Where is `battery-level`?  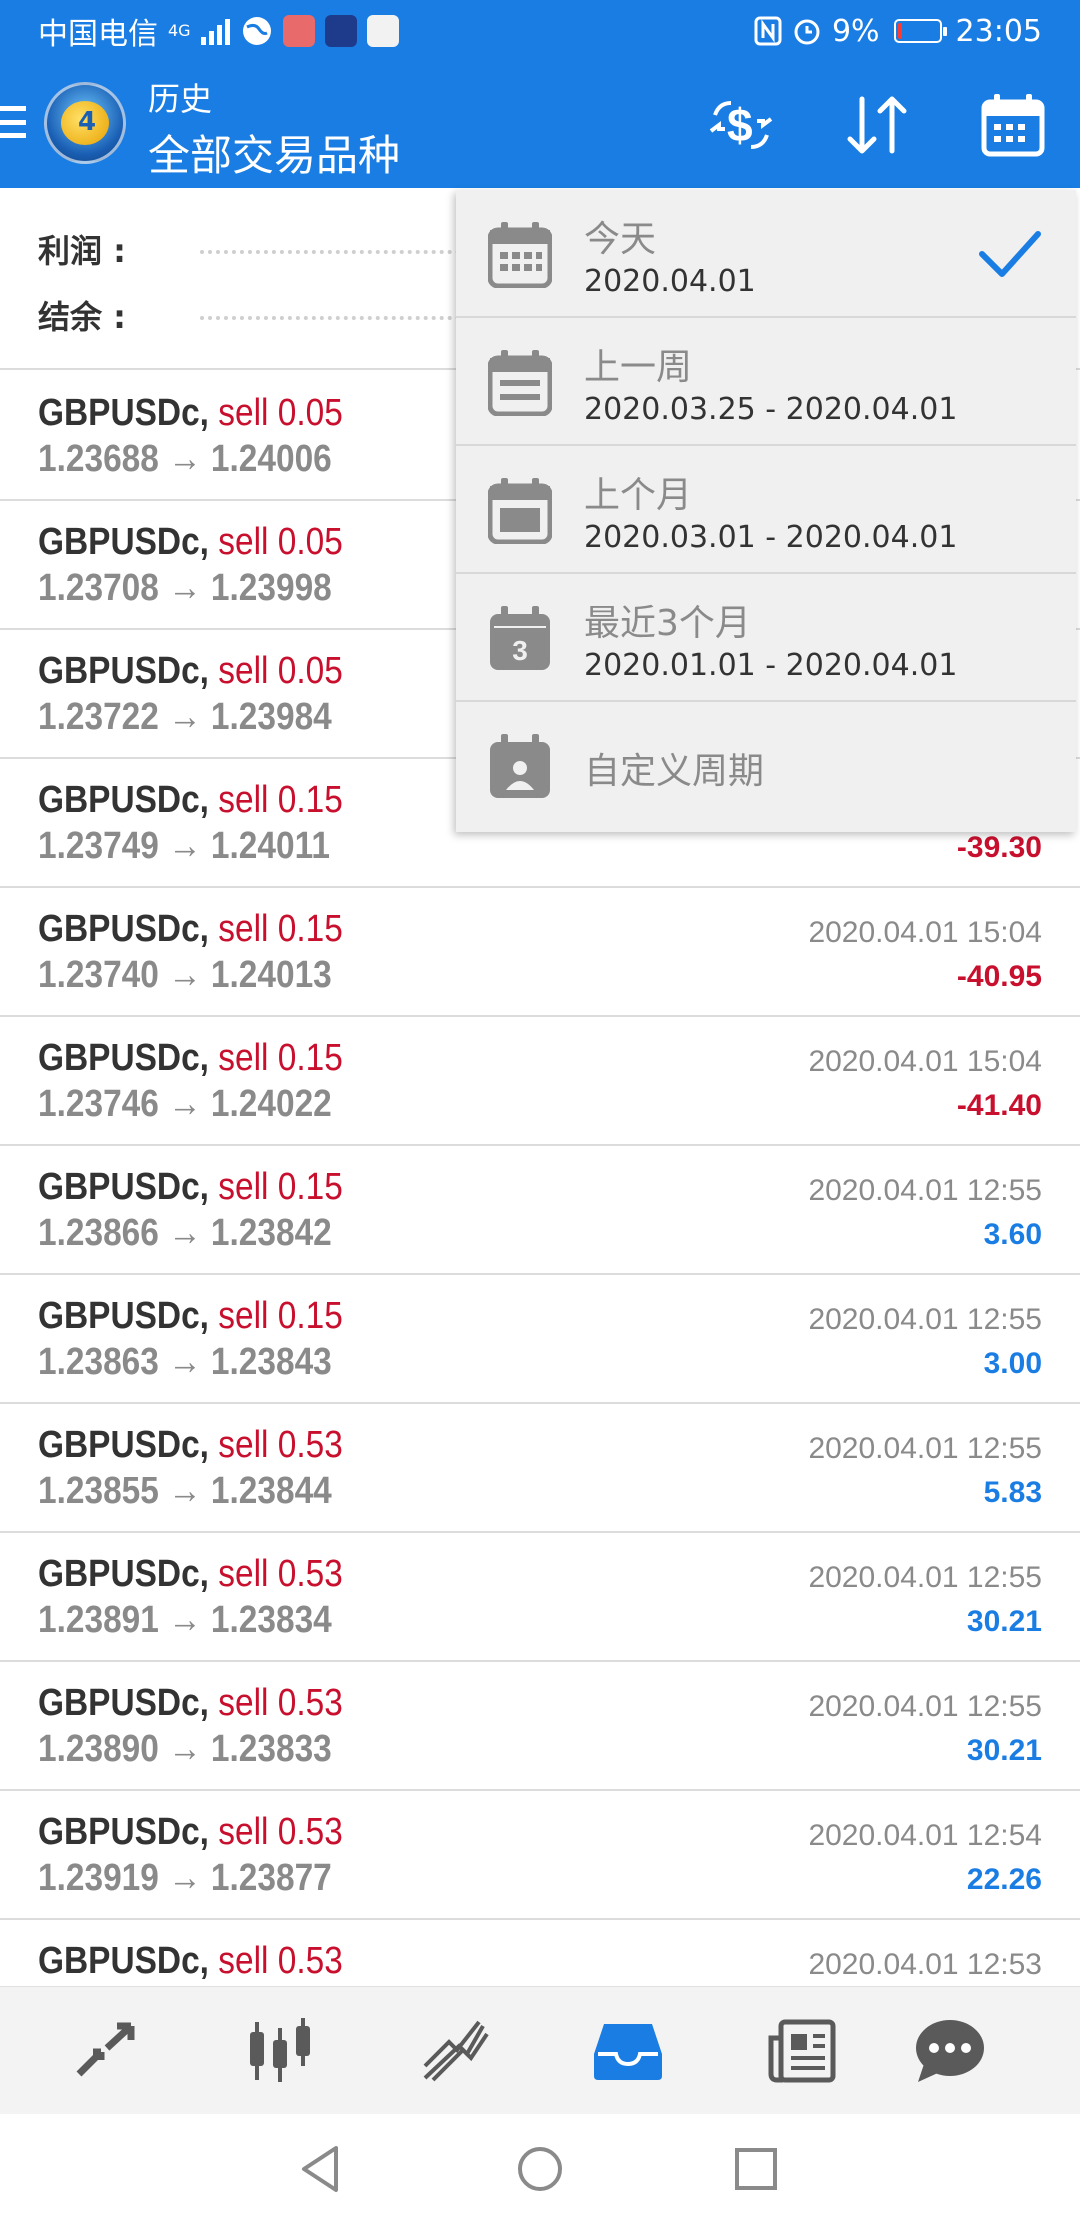
battery-level is located at coordinates (899, 31).